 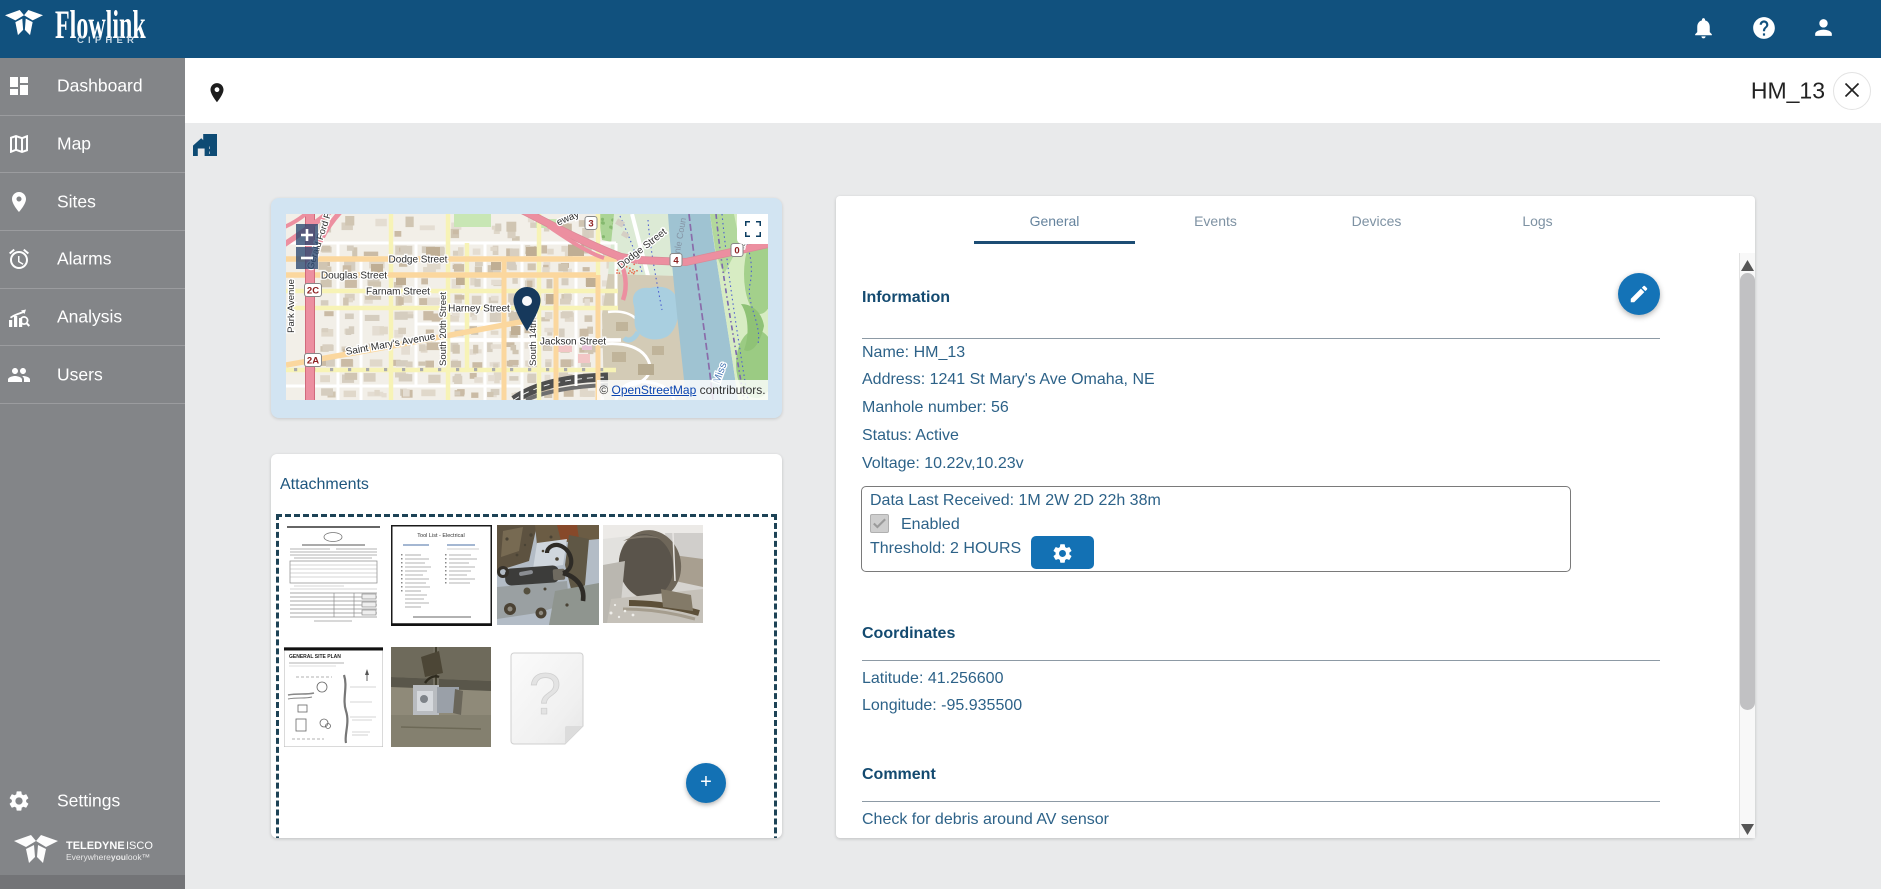 What do you see at coordinates (95, 846) in the screenshot?
I see `svg-text: TELEDYNE` at bounding box center [95, 846].